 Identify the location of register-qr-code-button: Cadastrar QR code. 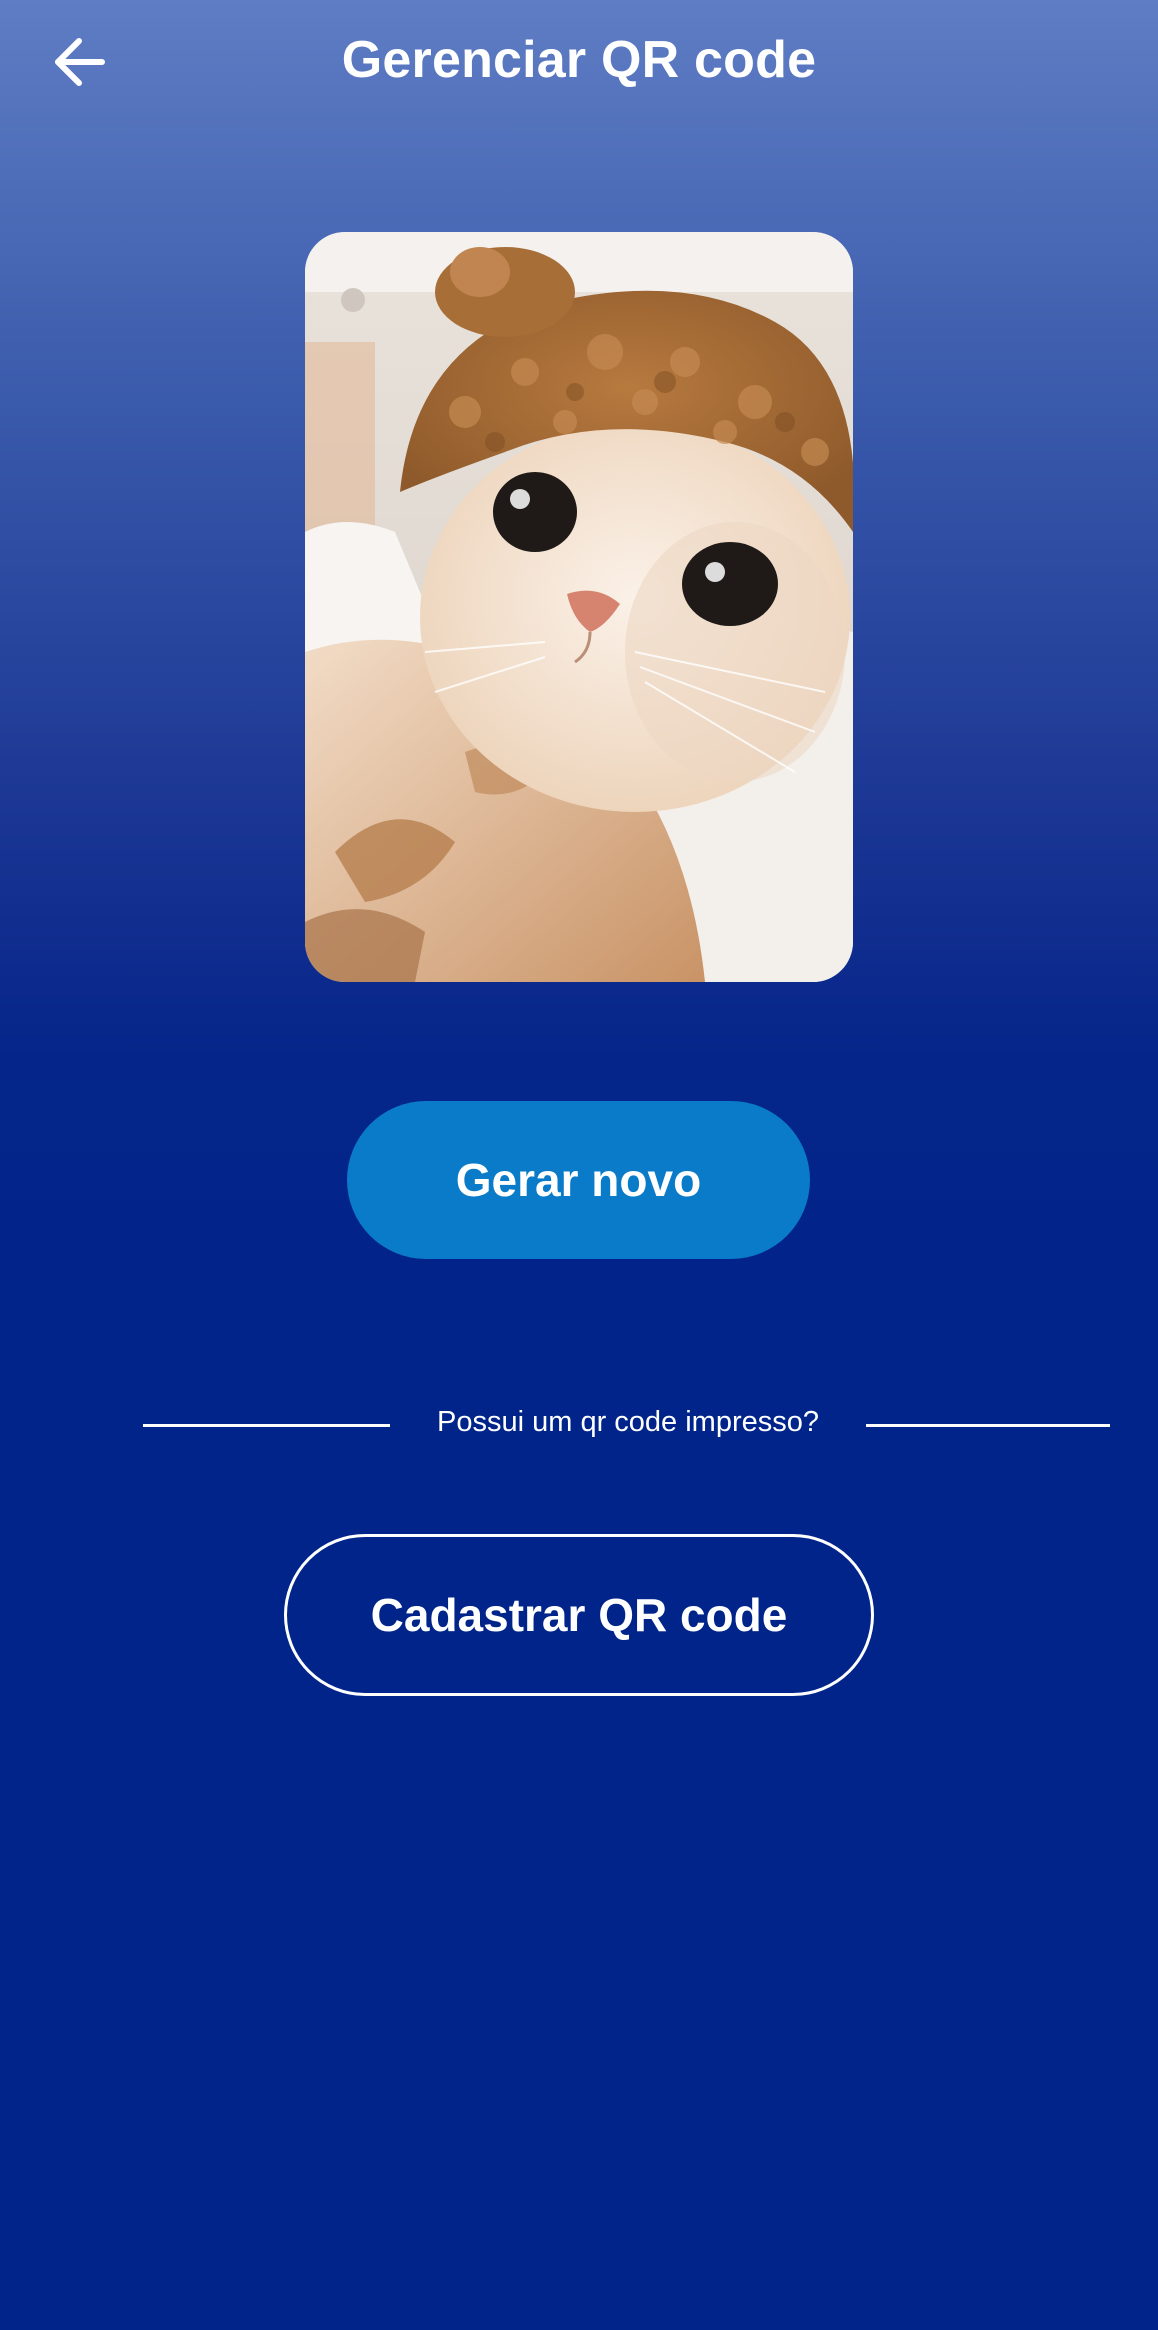
(579, 1615).